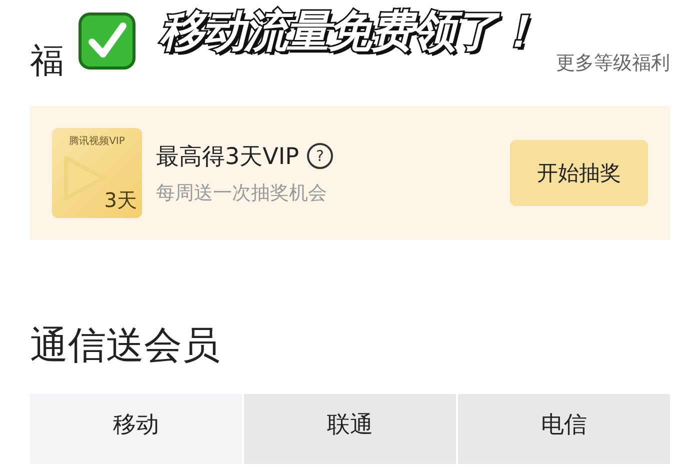 The width and height of the screenshot is (700, 470). I want to click on lottery-title: 最高得3天VIP, so click(228, 157).